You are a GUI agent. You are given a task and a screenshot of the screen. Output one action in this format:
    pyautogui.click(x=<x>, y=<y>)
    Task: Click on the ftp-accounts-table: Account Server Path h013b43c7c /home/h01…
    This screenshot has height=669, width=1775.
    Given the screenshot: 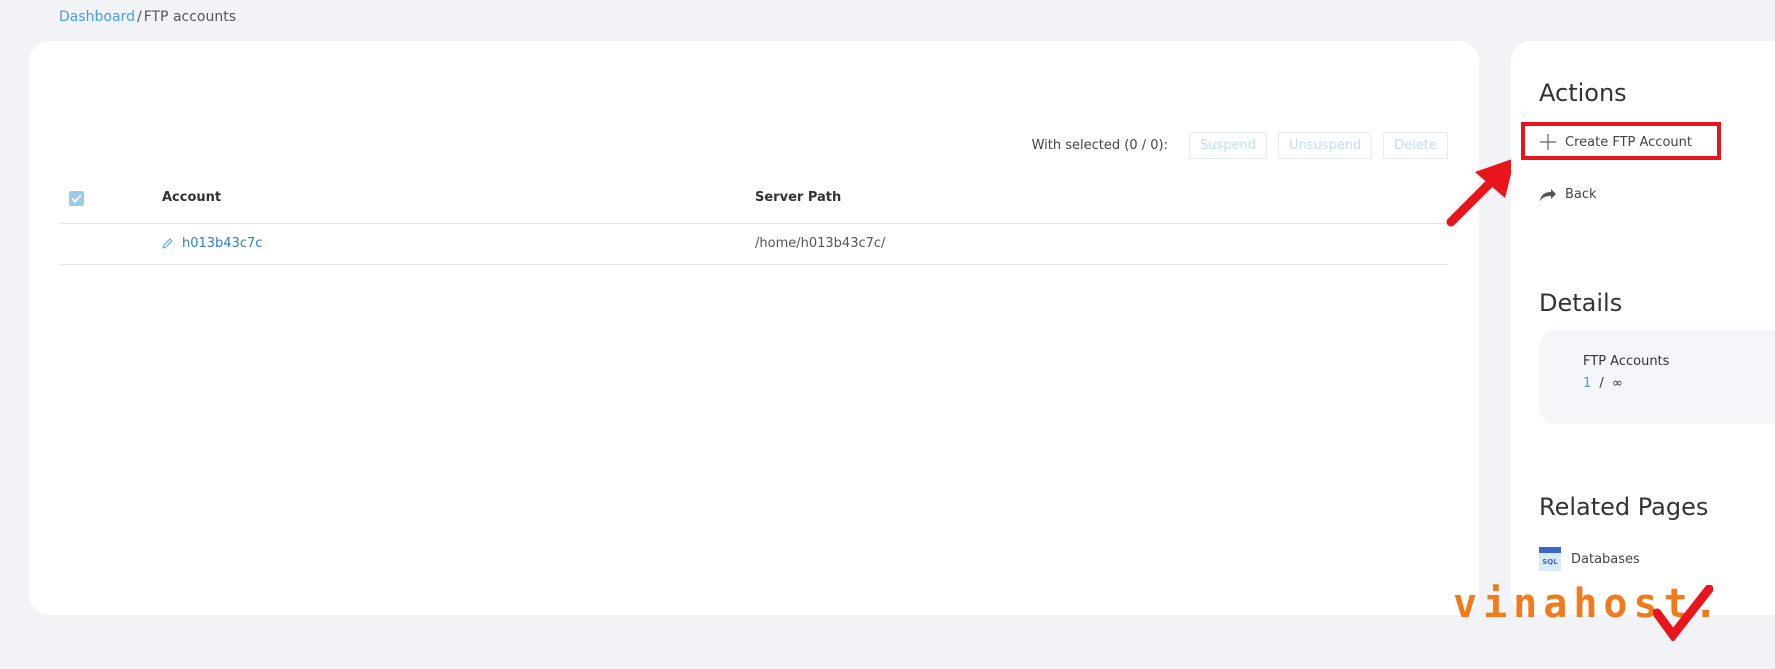 What is the action you would take?
    pyautogui.click(x=753, y=220)
    